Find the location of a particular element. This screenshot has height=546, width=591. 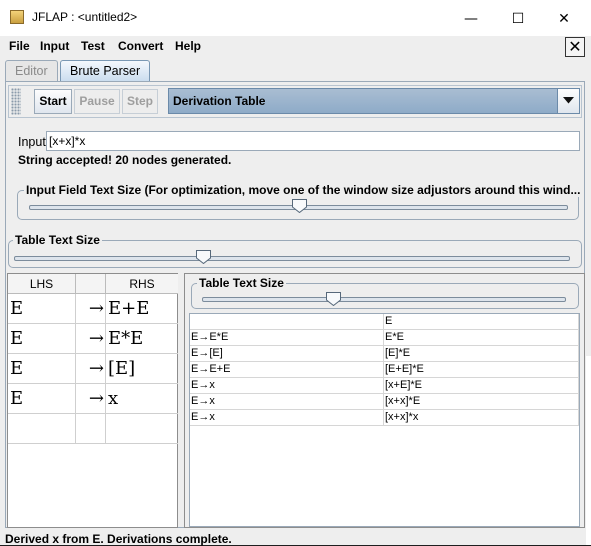

tab-brute-parser: Brute Parser is located at coordinates (105, 71).